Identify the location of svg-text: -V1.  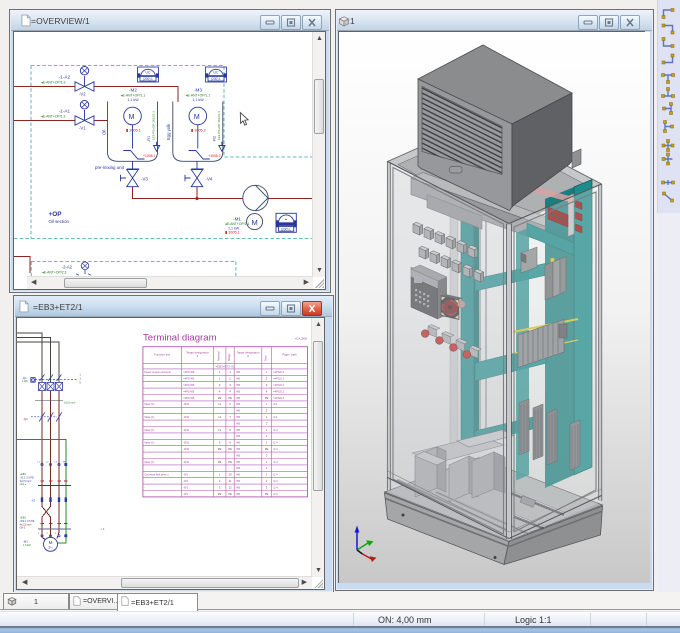
(82, 128).